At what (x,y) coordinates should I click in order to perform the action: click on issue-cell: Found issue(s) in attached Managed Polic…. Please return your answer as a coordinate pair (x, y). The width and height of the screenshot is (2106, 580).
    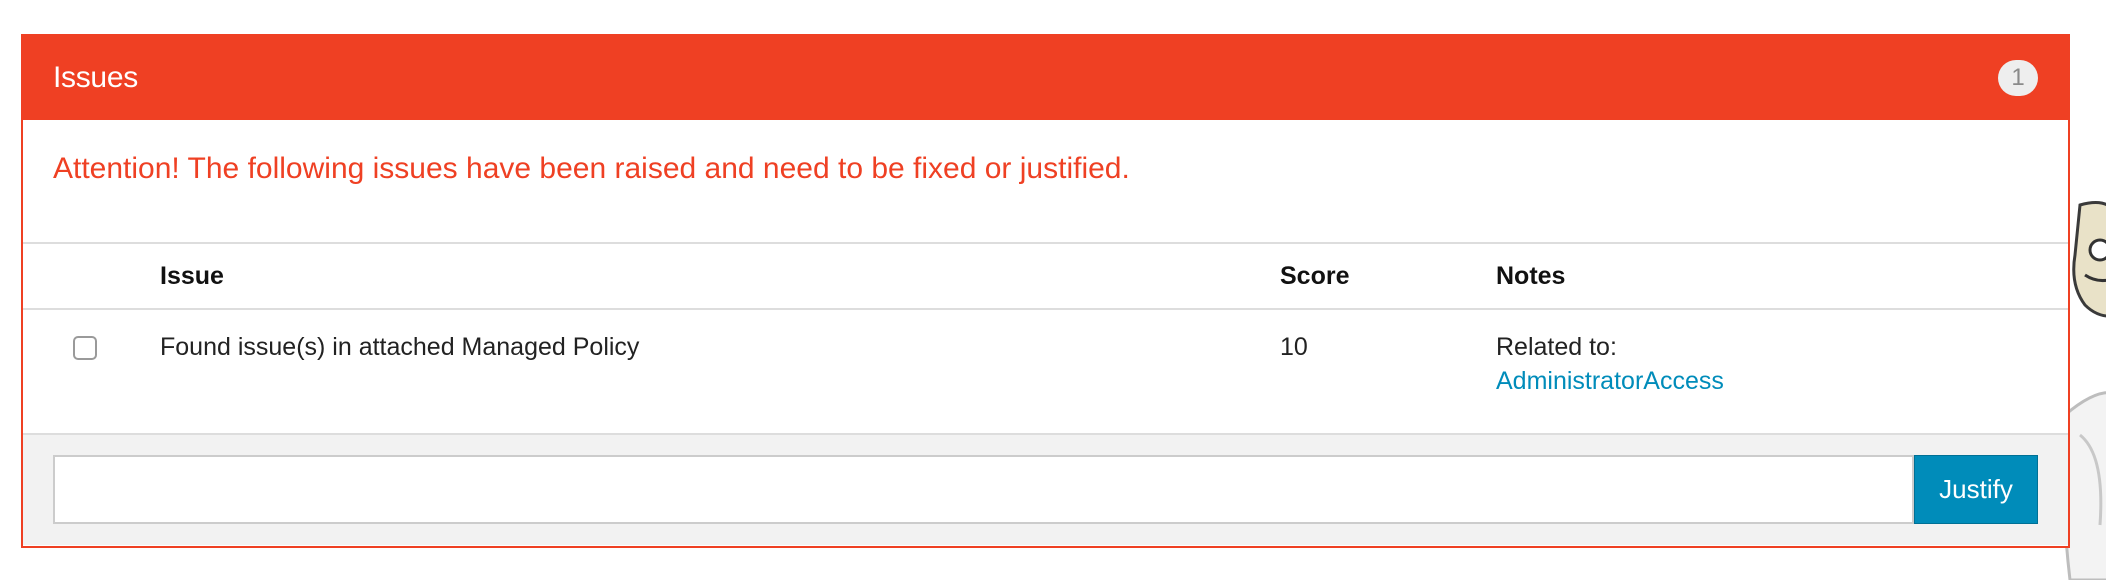
    Looking at the image, I should click on (400, 347).